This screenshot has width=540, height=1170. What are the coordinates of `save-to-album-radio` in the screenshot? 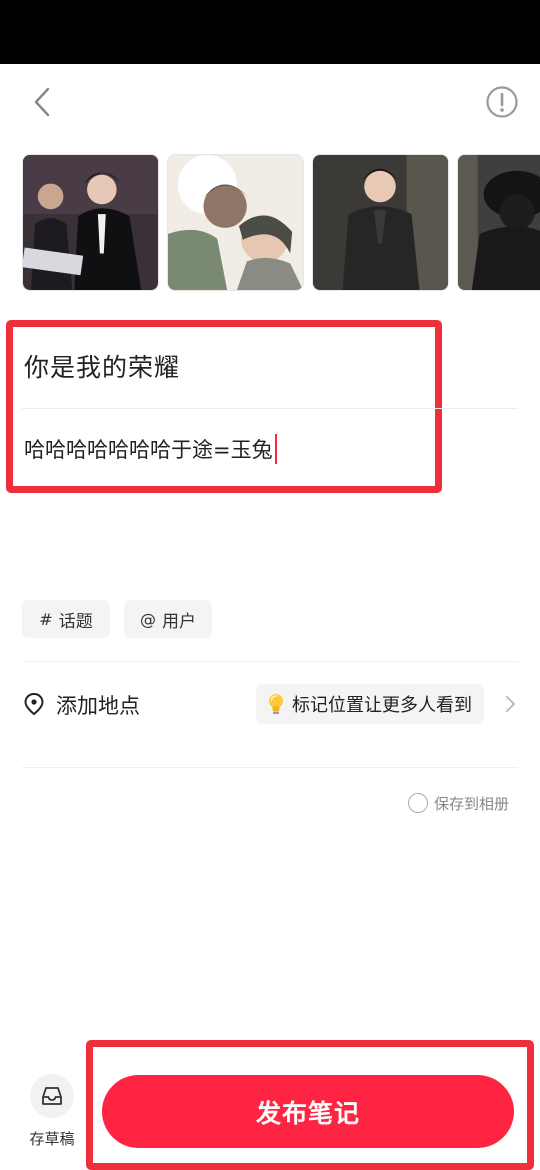 It's located at (418, 803).